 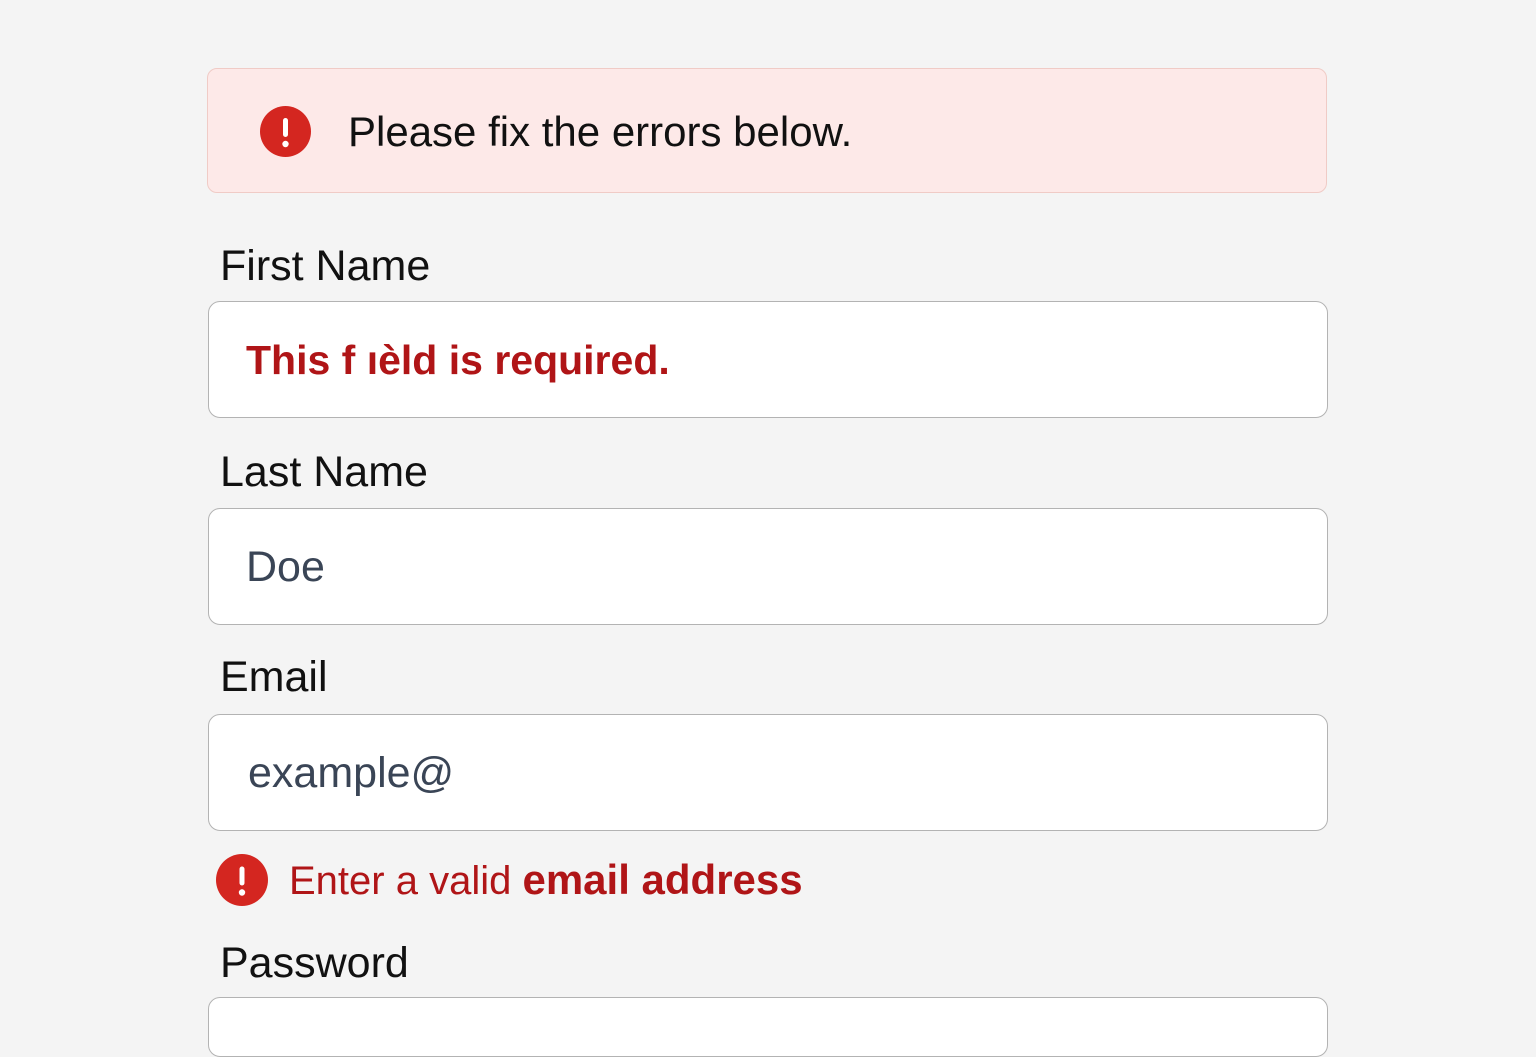 What do you see at coordinates (662, 879) in the screenshot?
I see `email-error-emphasis: email address` at bounding box center [662, 879].